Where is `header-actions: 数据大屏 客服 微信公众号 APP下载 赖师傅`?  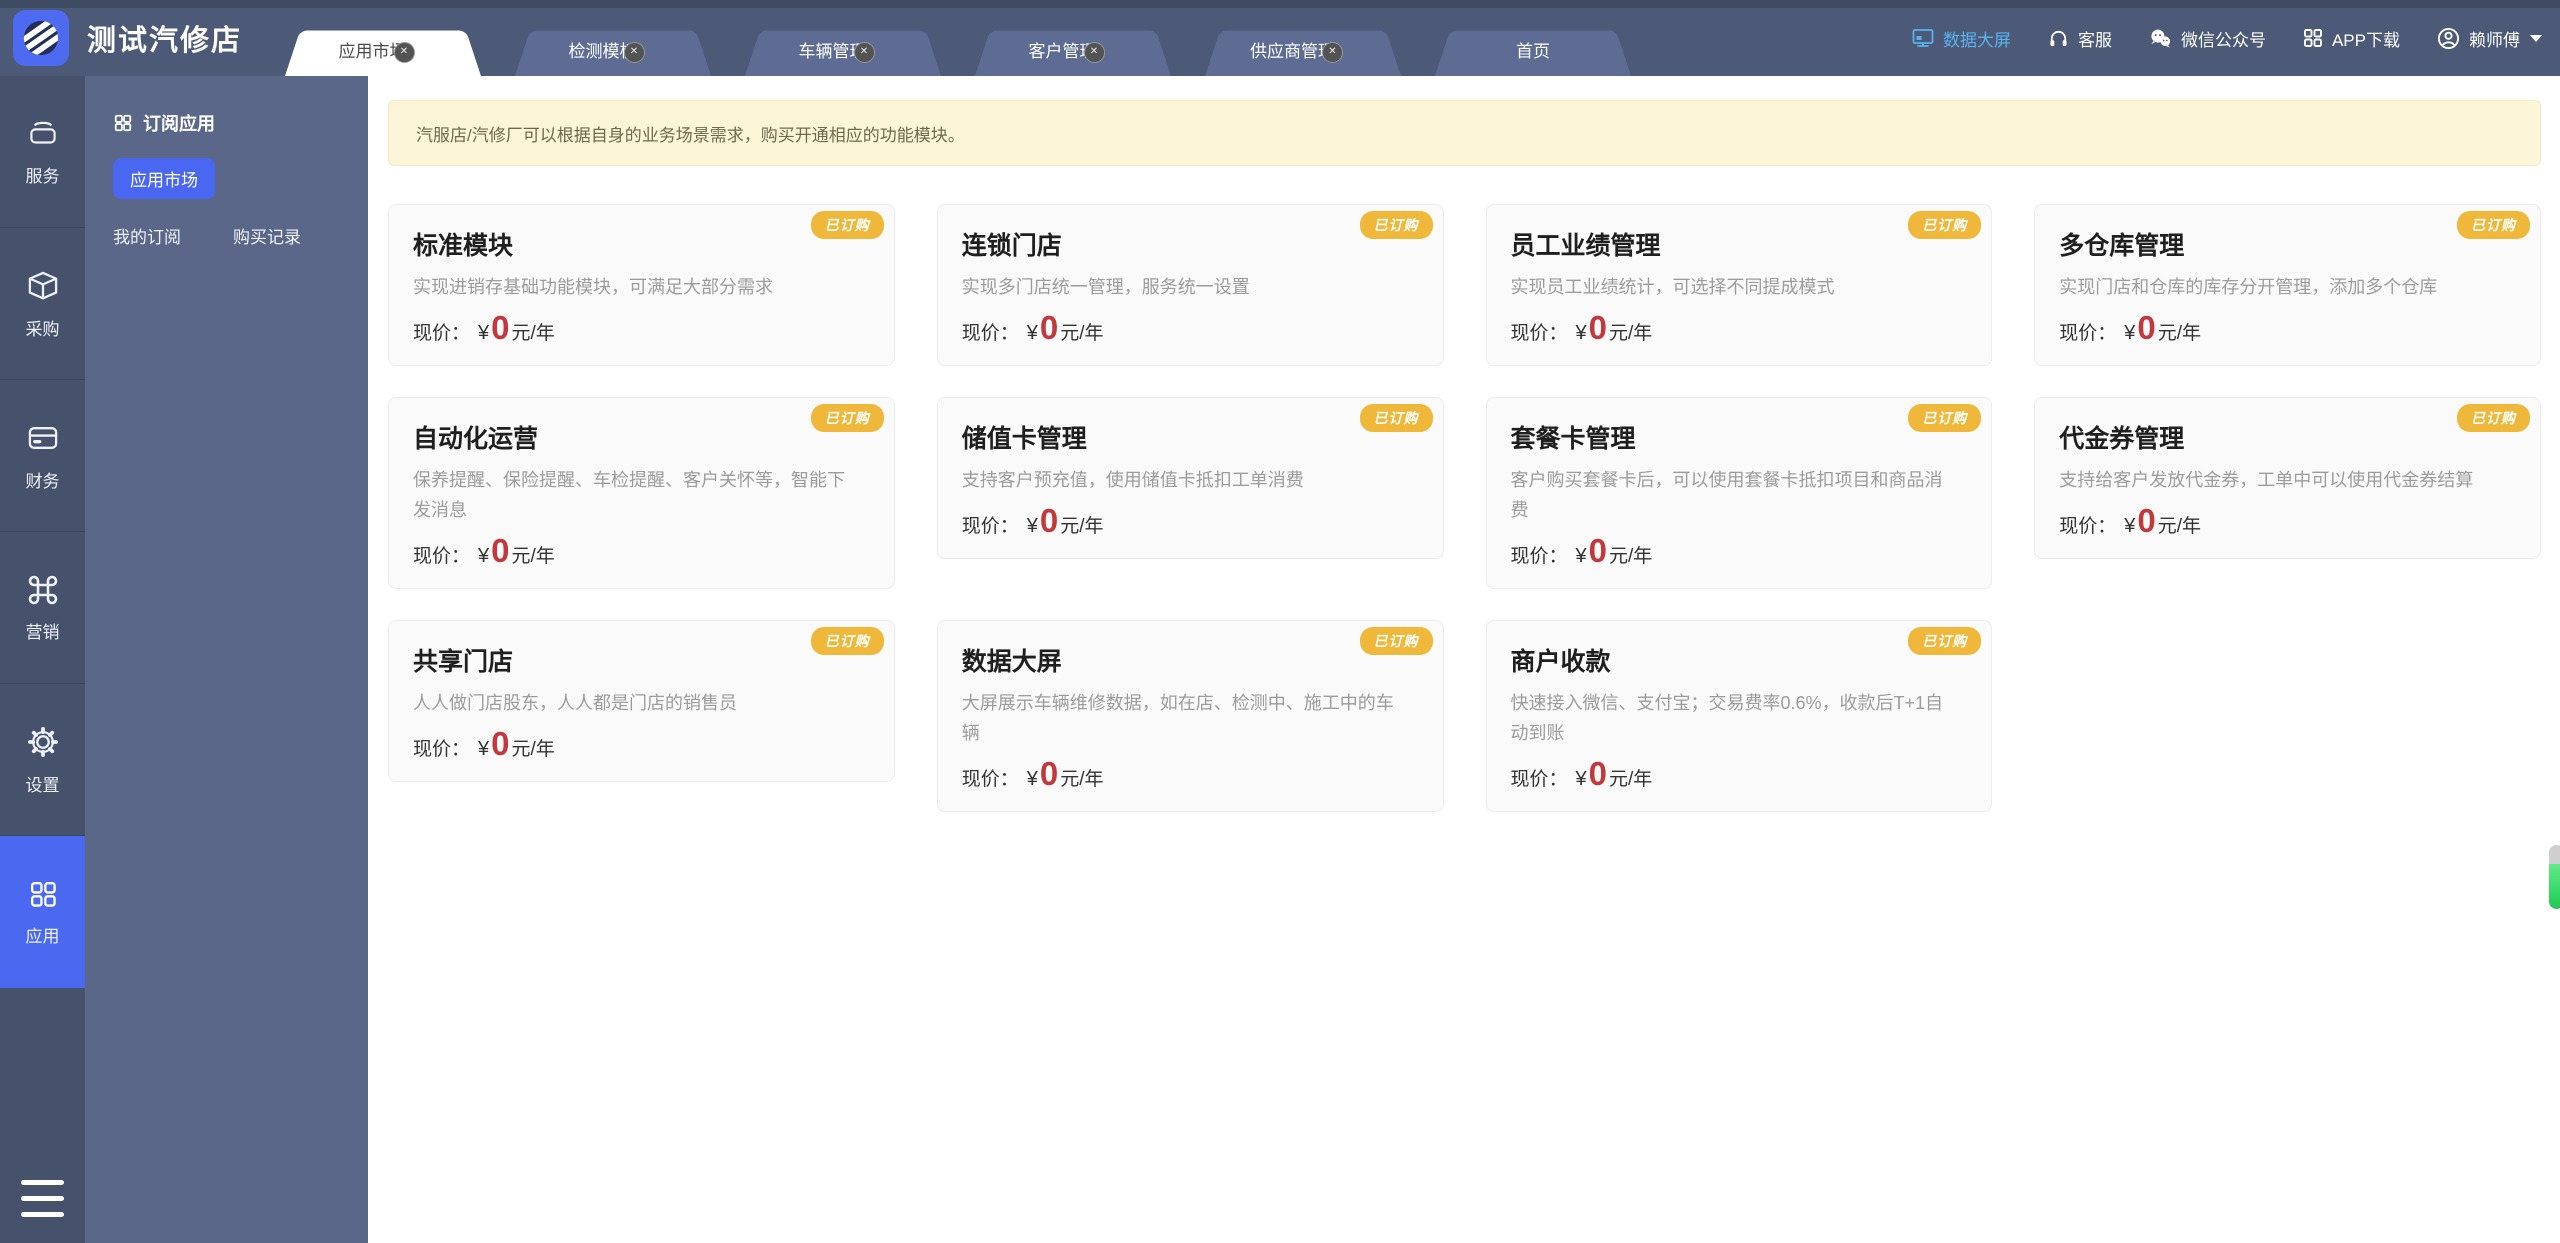 header-actions: 数据大屏 客服 微信公众号 APP下载 赖师傅 is located at coordinates (2226, 38).